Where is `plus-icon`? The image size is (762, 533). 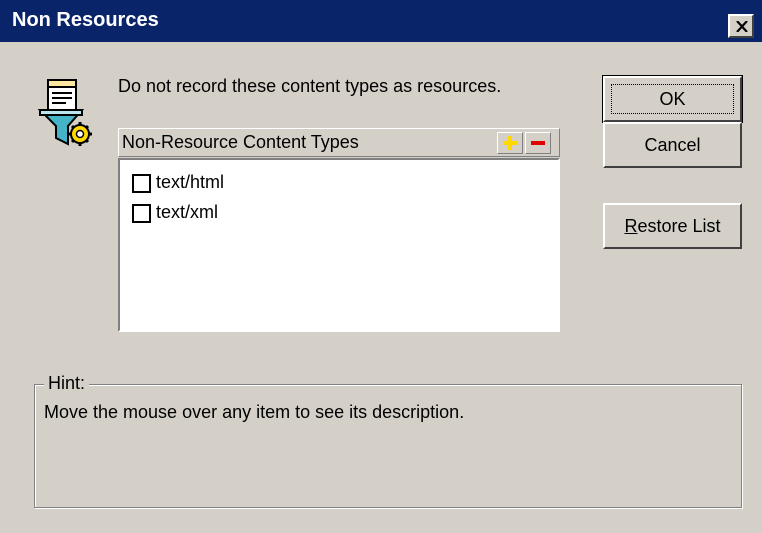
plus-icon is located at coordinates (510, 143).